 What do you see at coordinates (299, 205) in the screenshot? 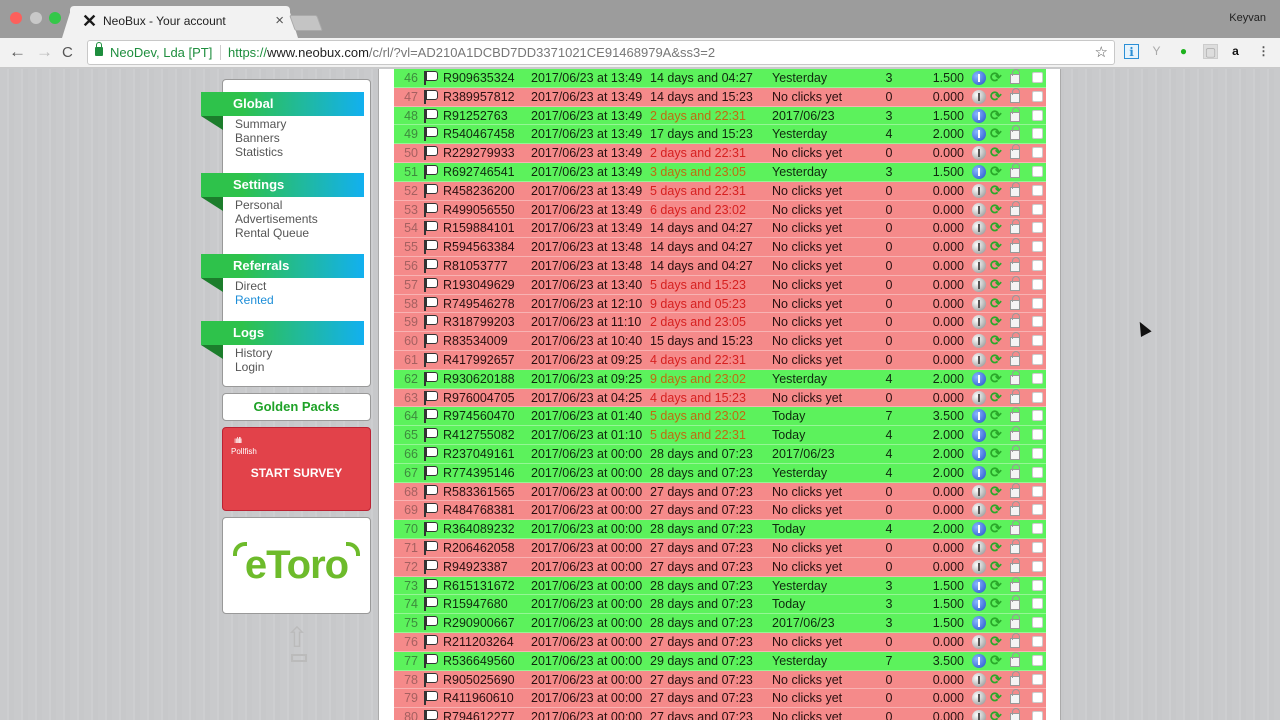
I see `menu-item-personal: Personal` at bounding box center [299, 205].